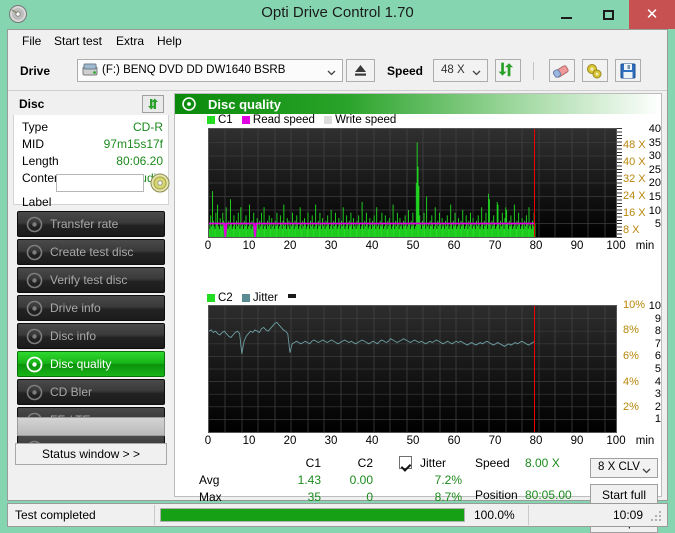 Image resolution: width=675 pixels, height=533 pixels. Describe the element at coordinates (405, 462) in the screenshot. I see `jitter-checkbox` at that location.